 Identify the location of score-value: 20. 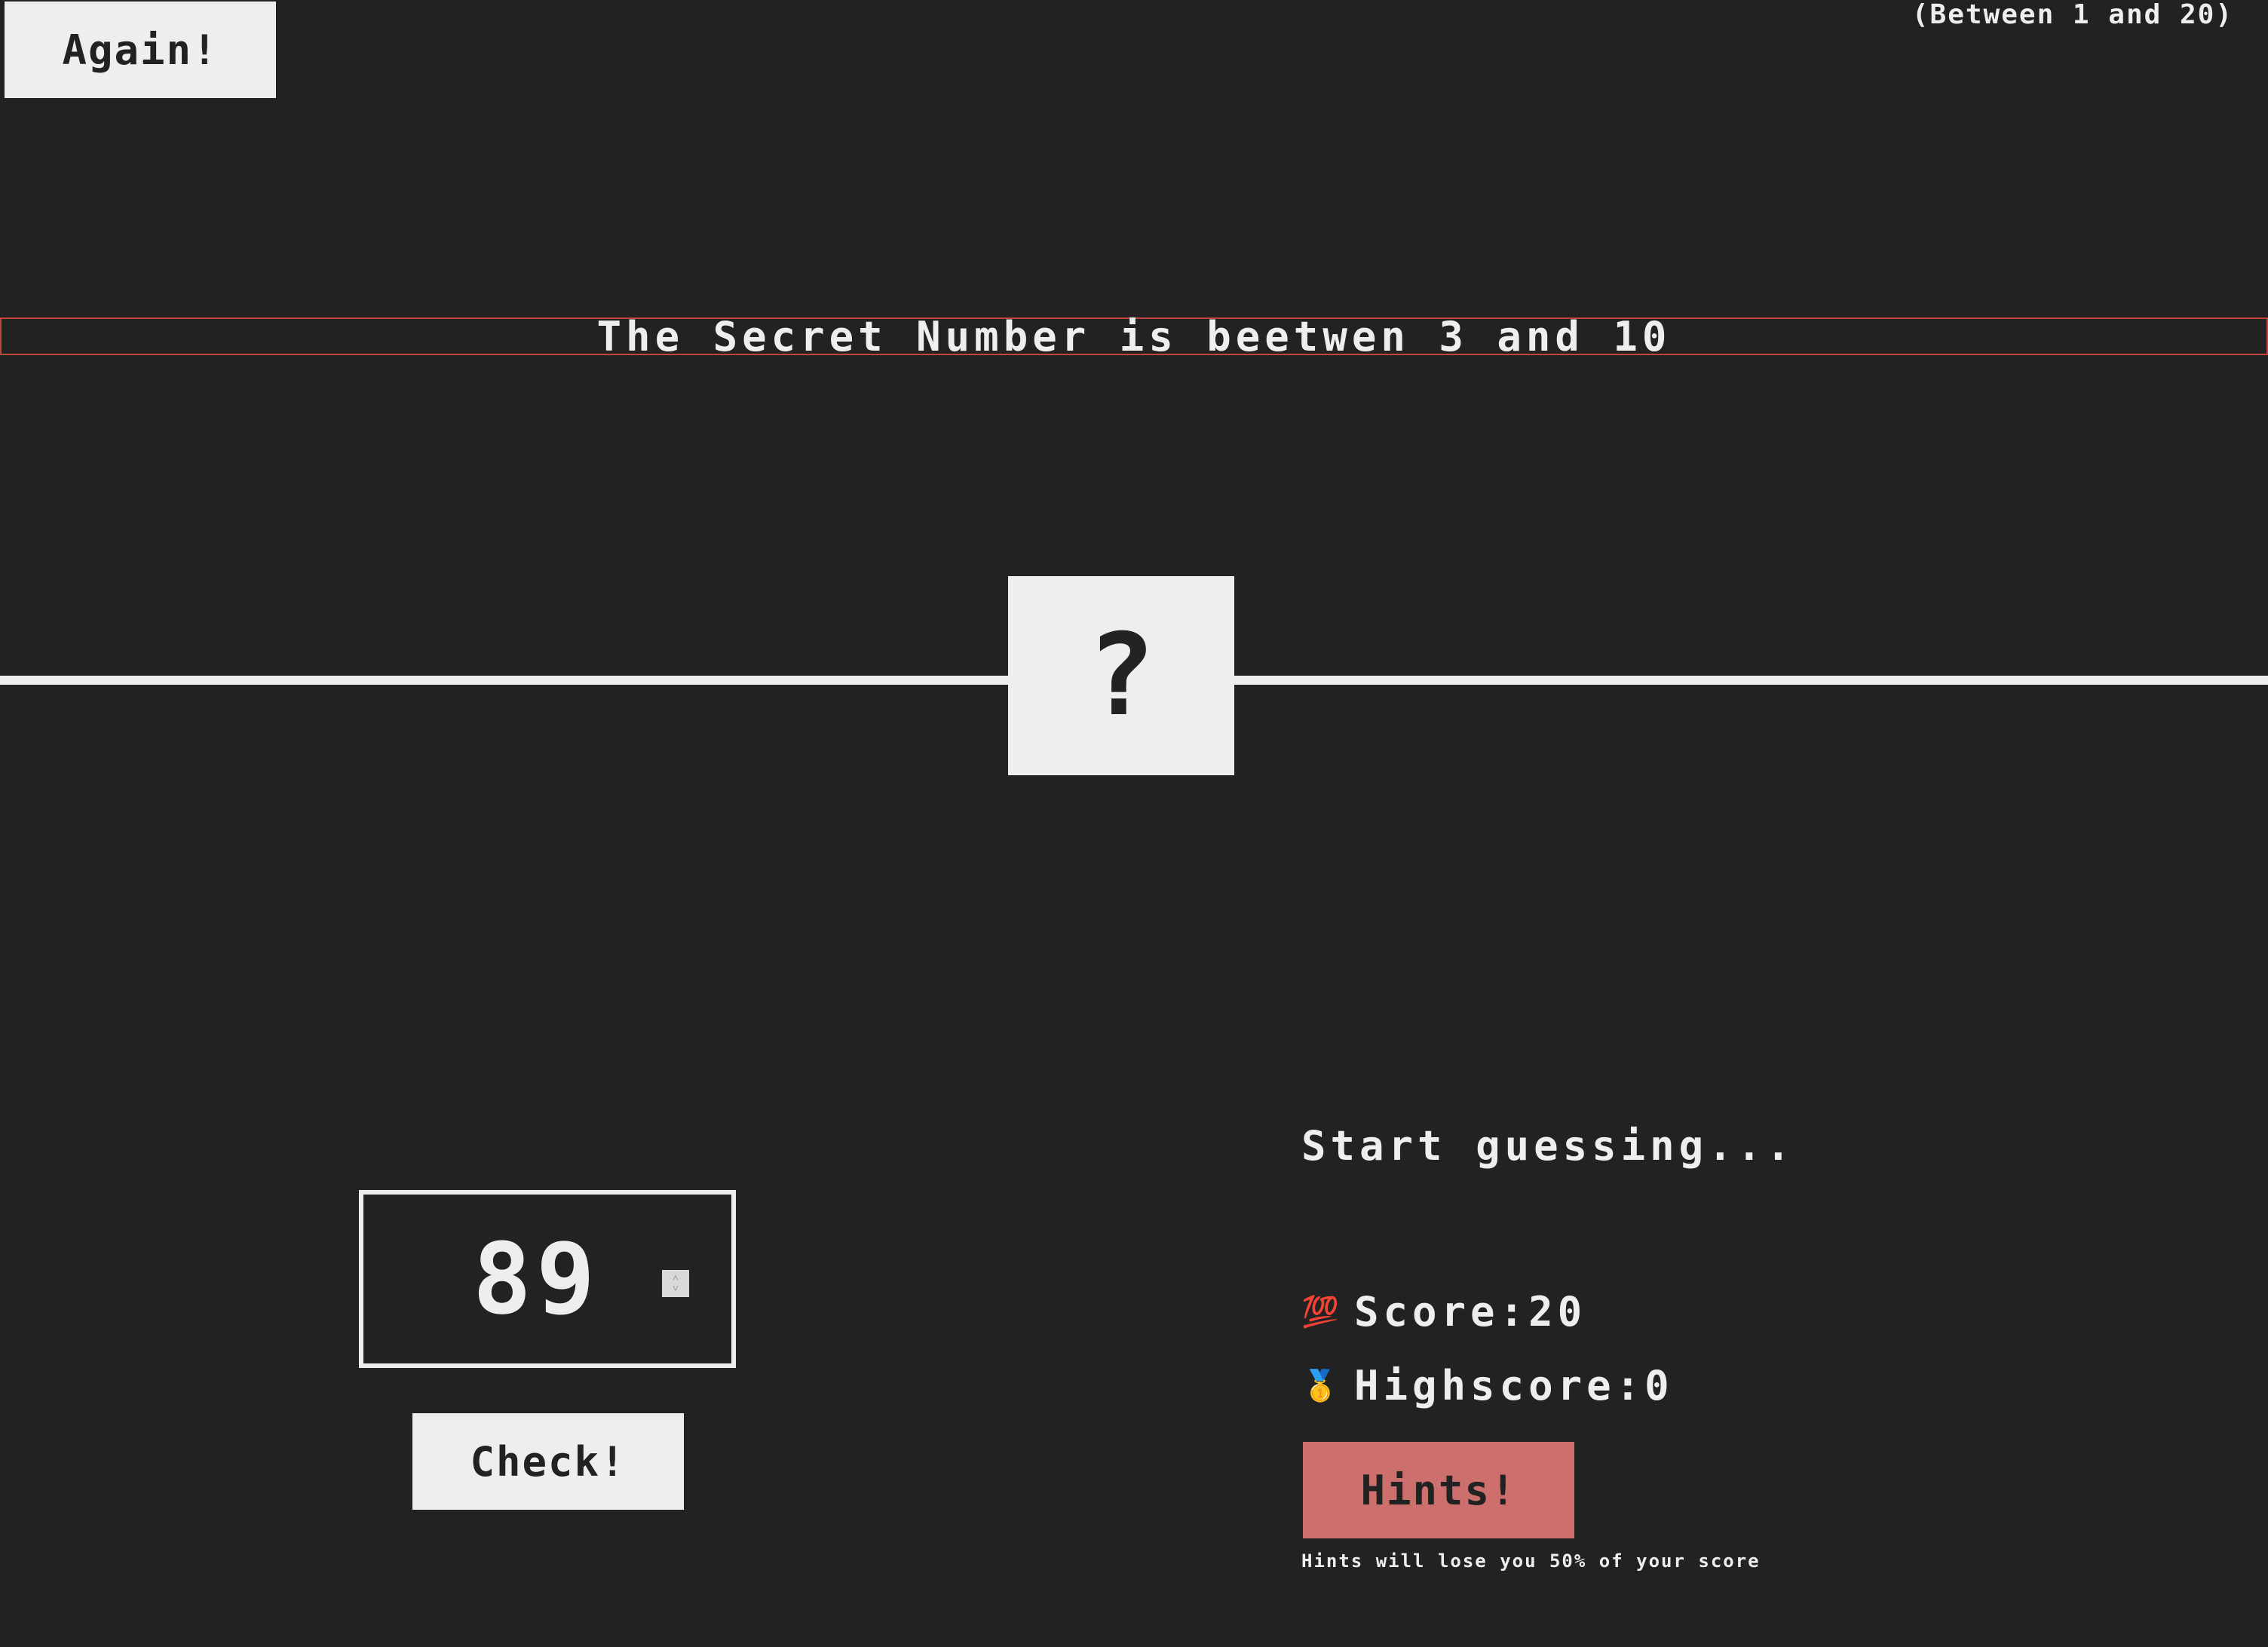
(1557, 1312).